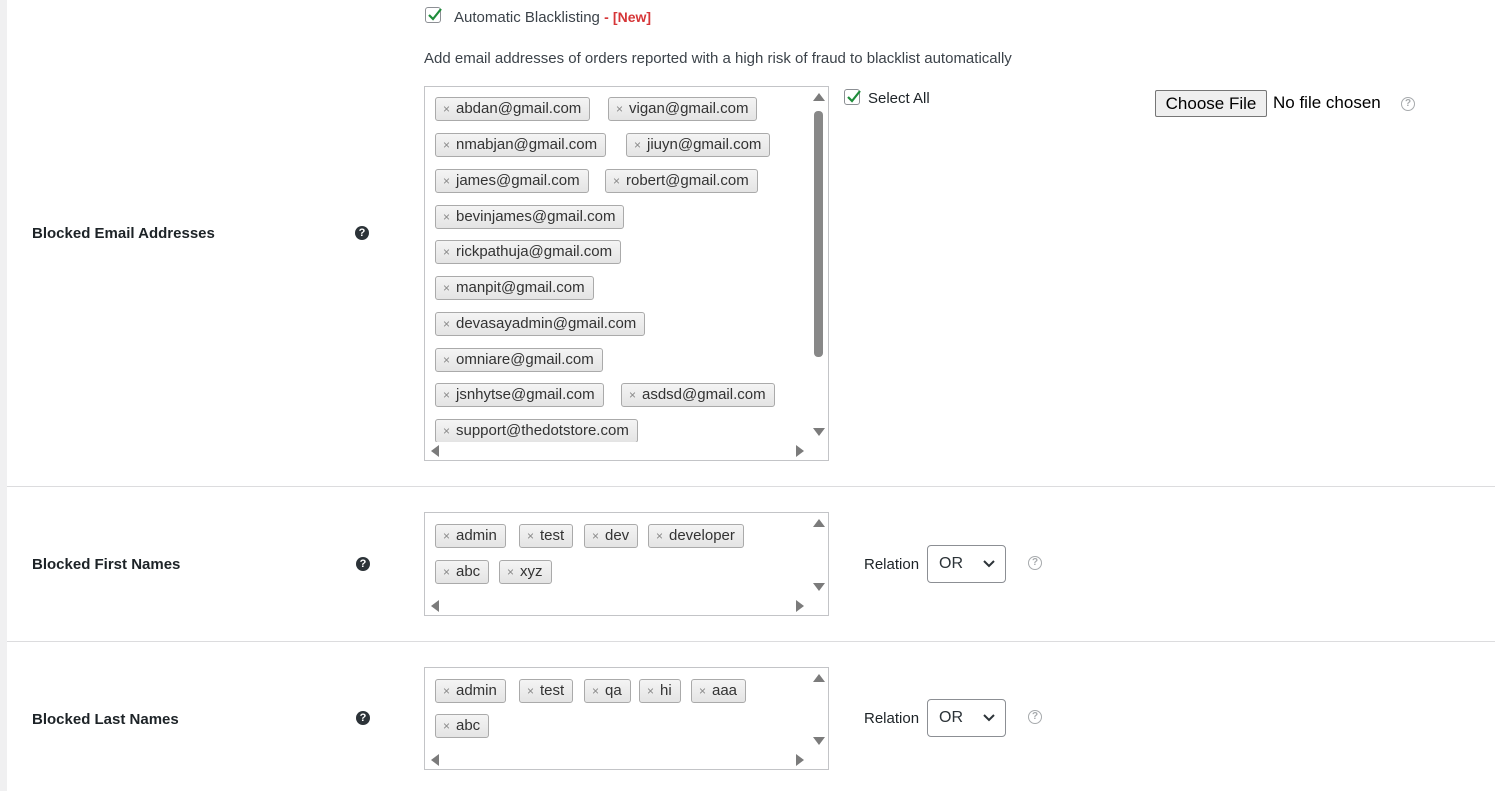  I want to click on tag-label: admin, so click(476, 690).